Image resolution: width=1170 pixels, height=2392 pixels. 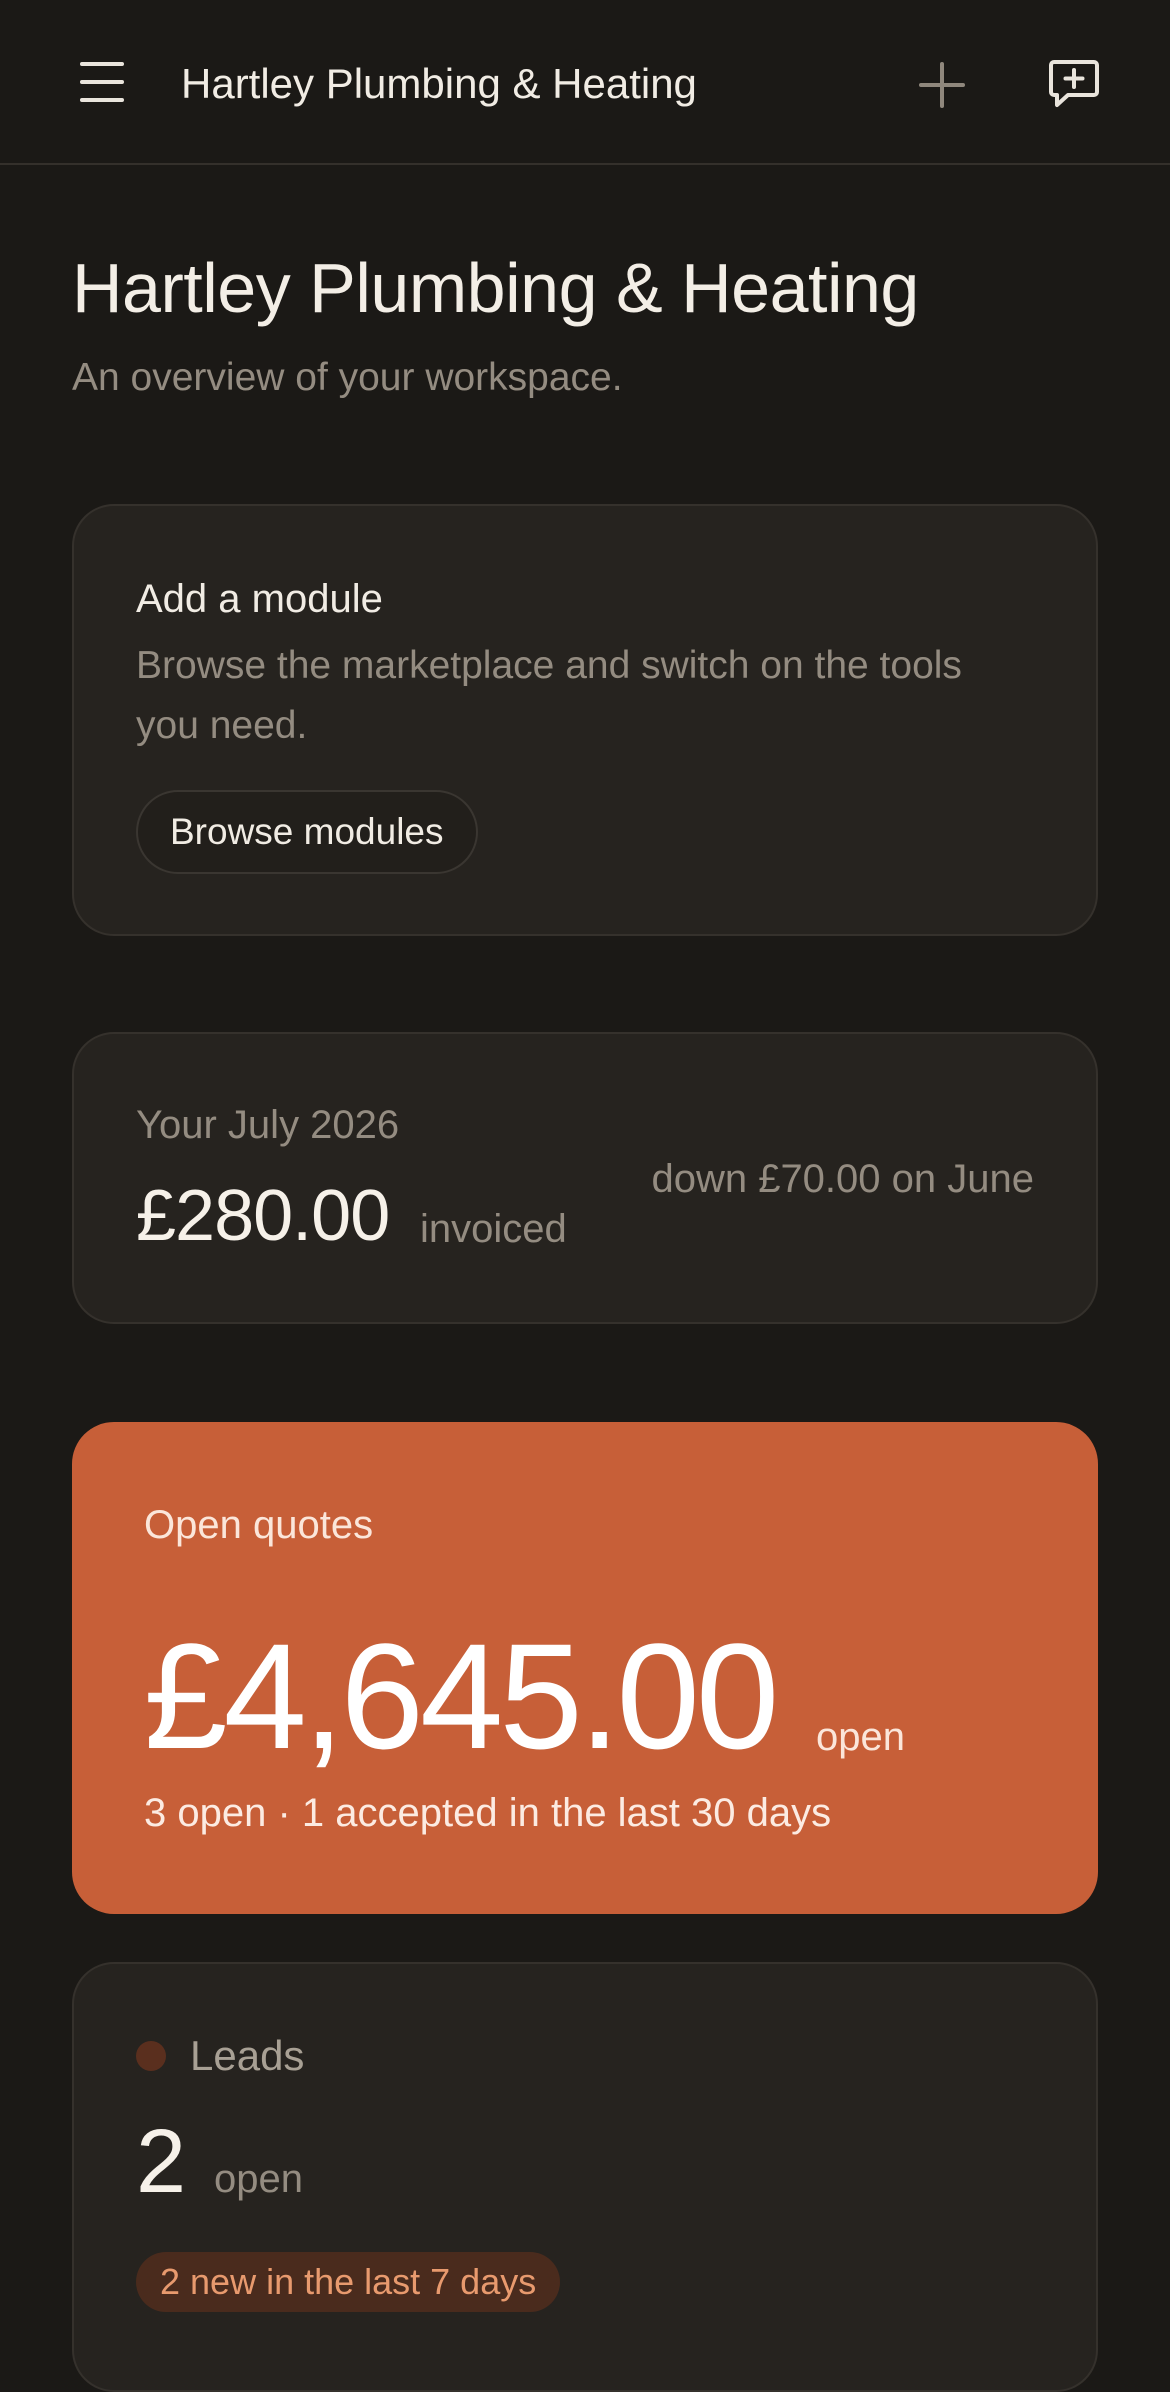 I want to click on invoice-amount-suffix: invoiced, so click(x=493, y=1229).